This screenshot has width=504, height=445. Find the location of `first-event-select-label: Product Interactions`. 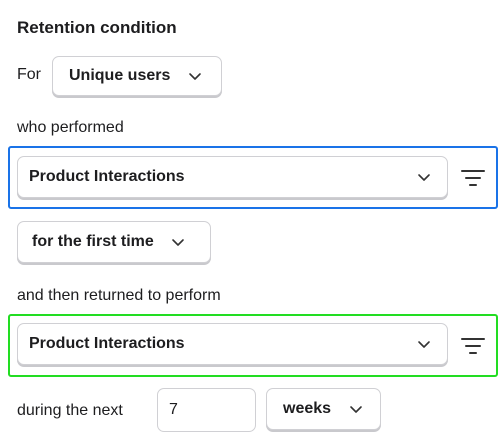

first-event-select-label: Product Interactions is located at coordinates (107, 176).